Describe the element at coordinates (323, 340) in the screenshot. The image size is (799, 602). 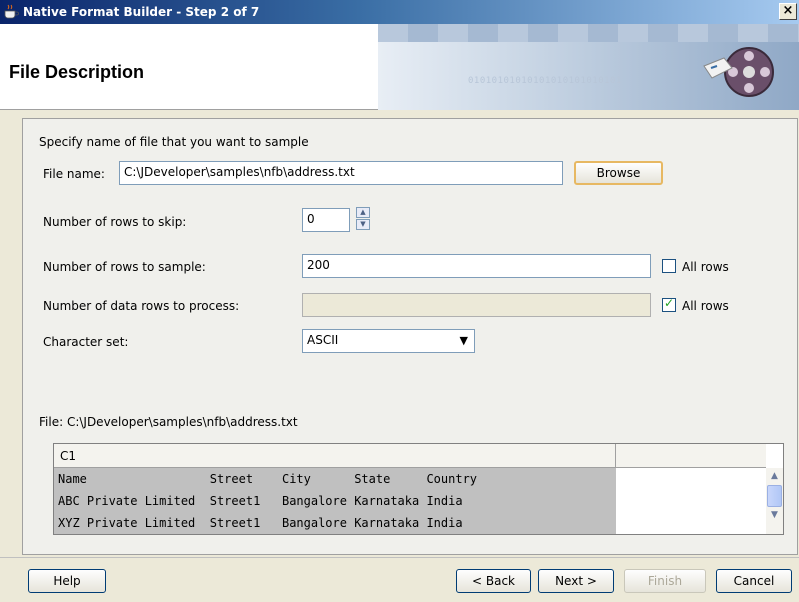
I see `charset-value: ASCII` at that location.